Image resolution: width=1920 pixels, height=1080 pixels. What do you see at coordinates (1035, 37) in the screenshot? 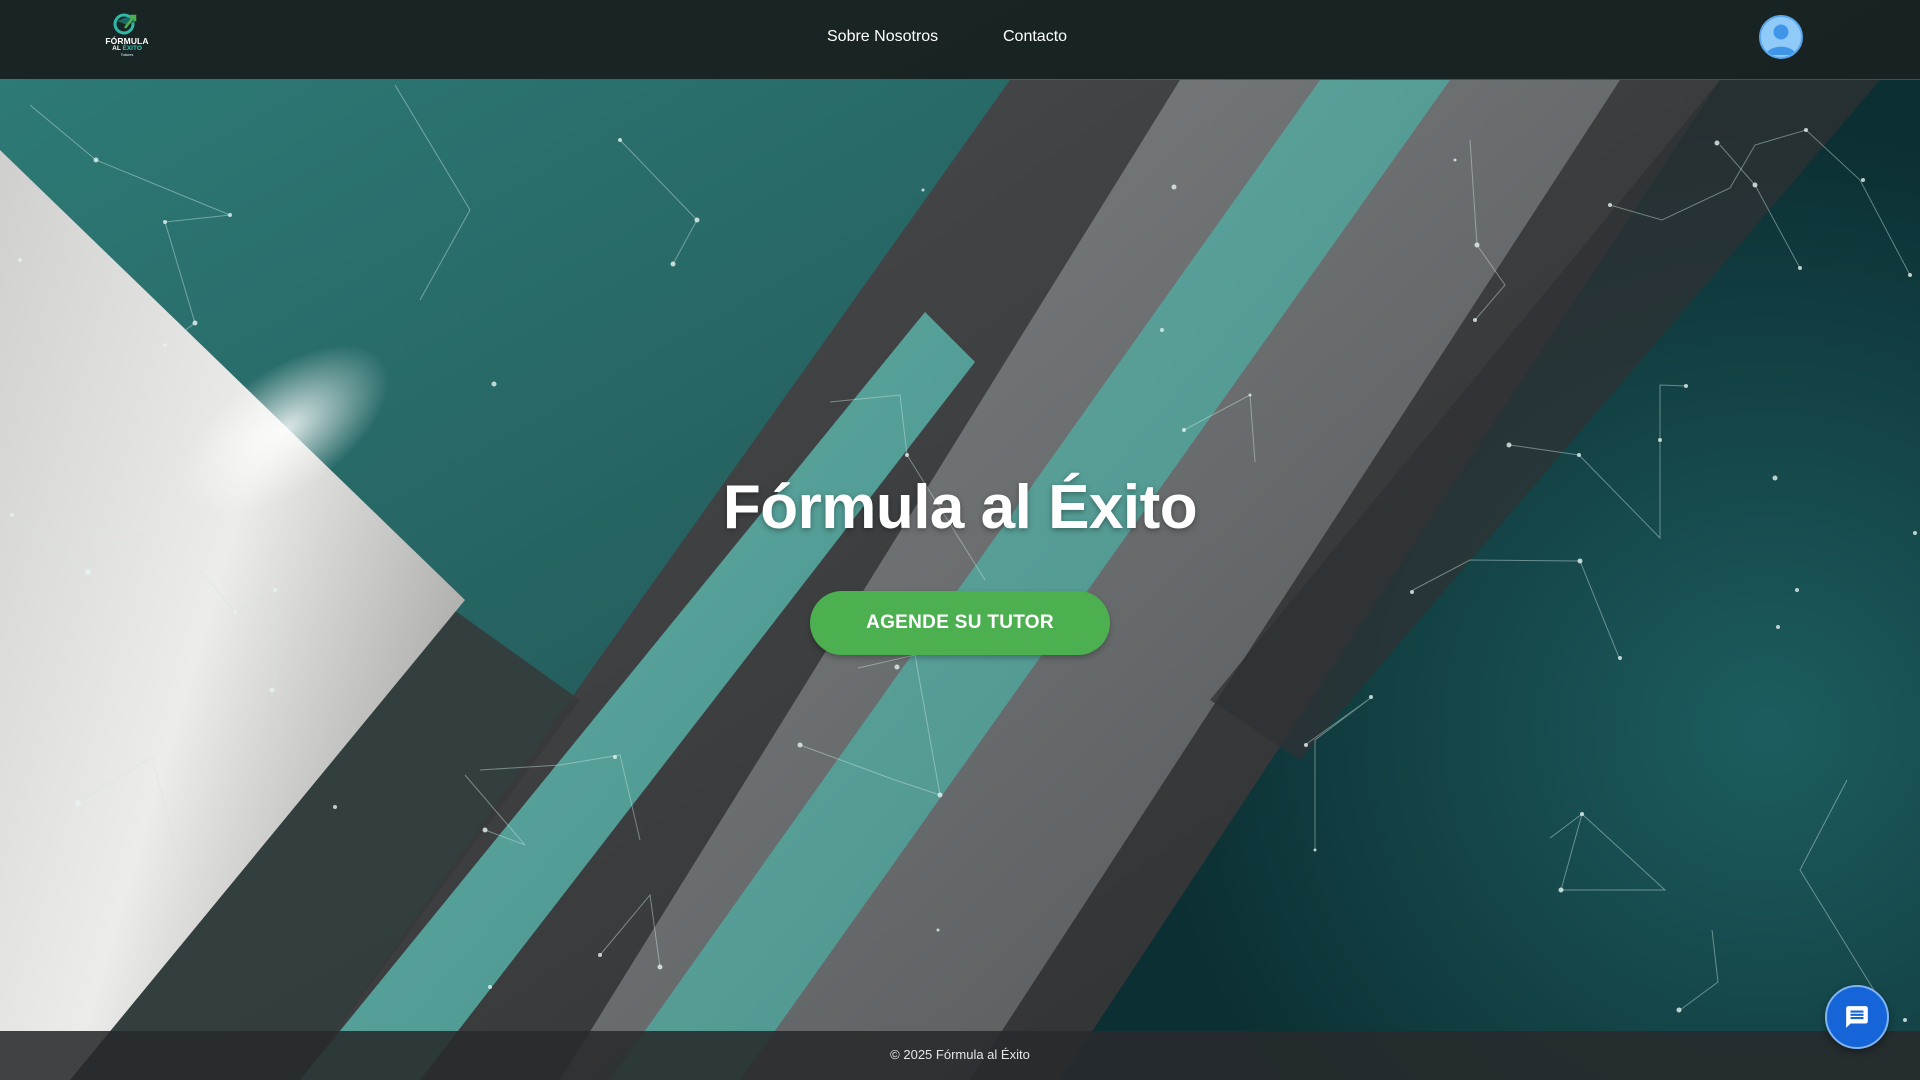
I see `nav-link-contact: Contacto` at bounding box center [1035, 37].